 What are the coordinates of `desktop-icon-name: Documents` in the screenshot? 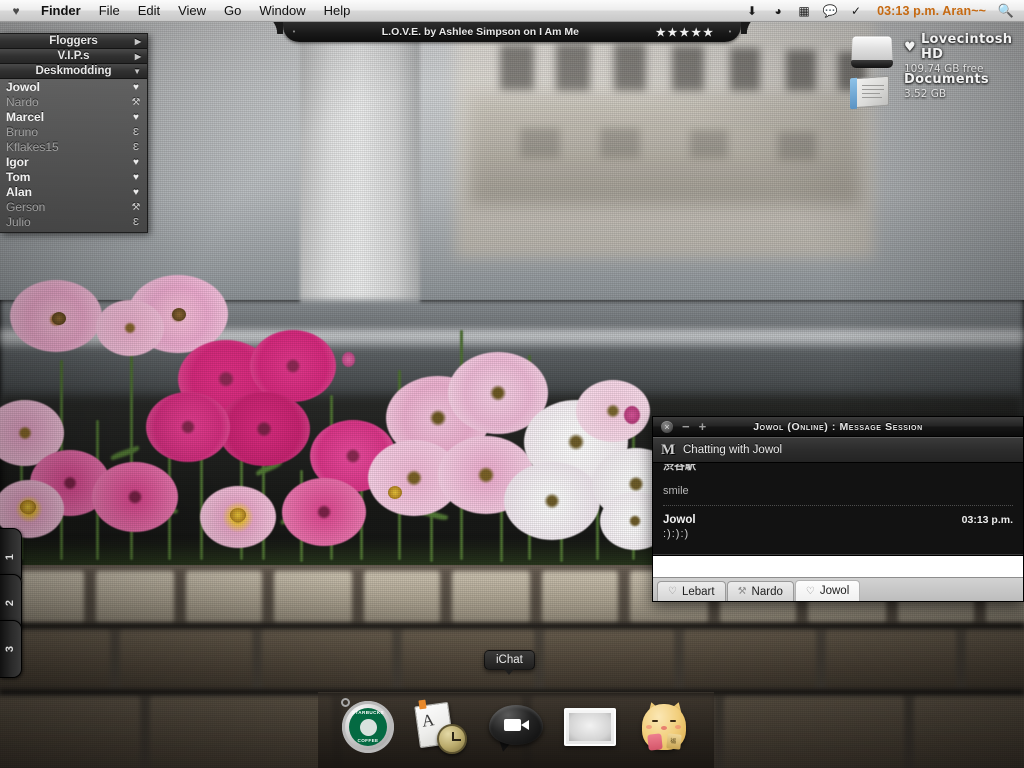 It's located at (946, 79).